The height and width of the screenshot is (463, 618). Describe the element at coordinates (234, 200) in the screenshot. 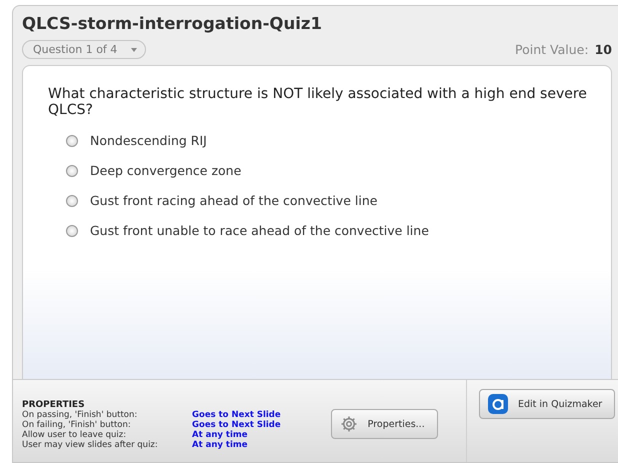

I see `answer-option: Gust front racing ahead of the convective line` at that location.